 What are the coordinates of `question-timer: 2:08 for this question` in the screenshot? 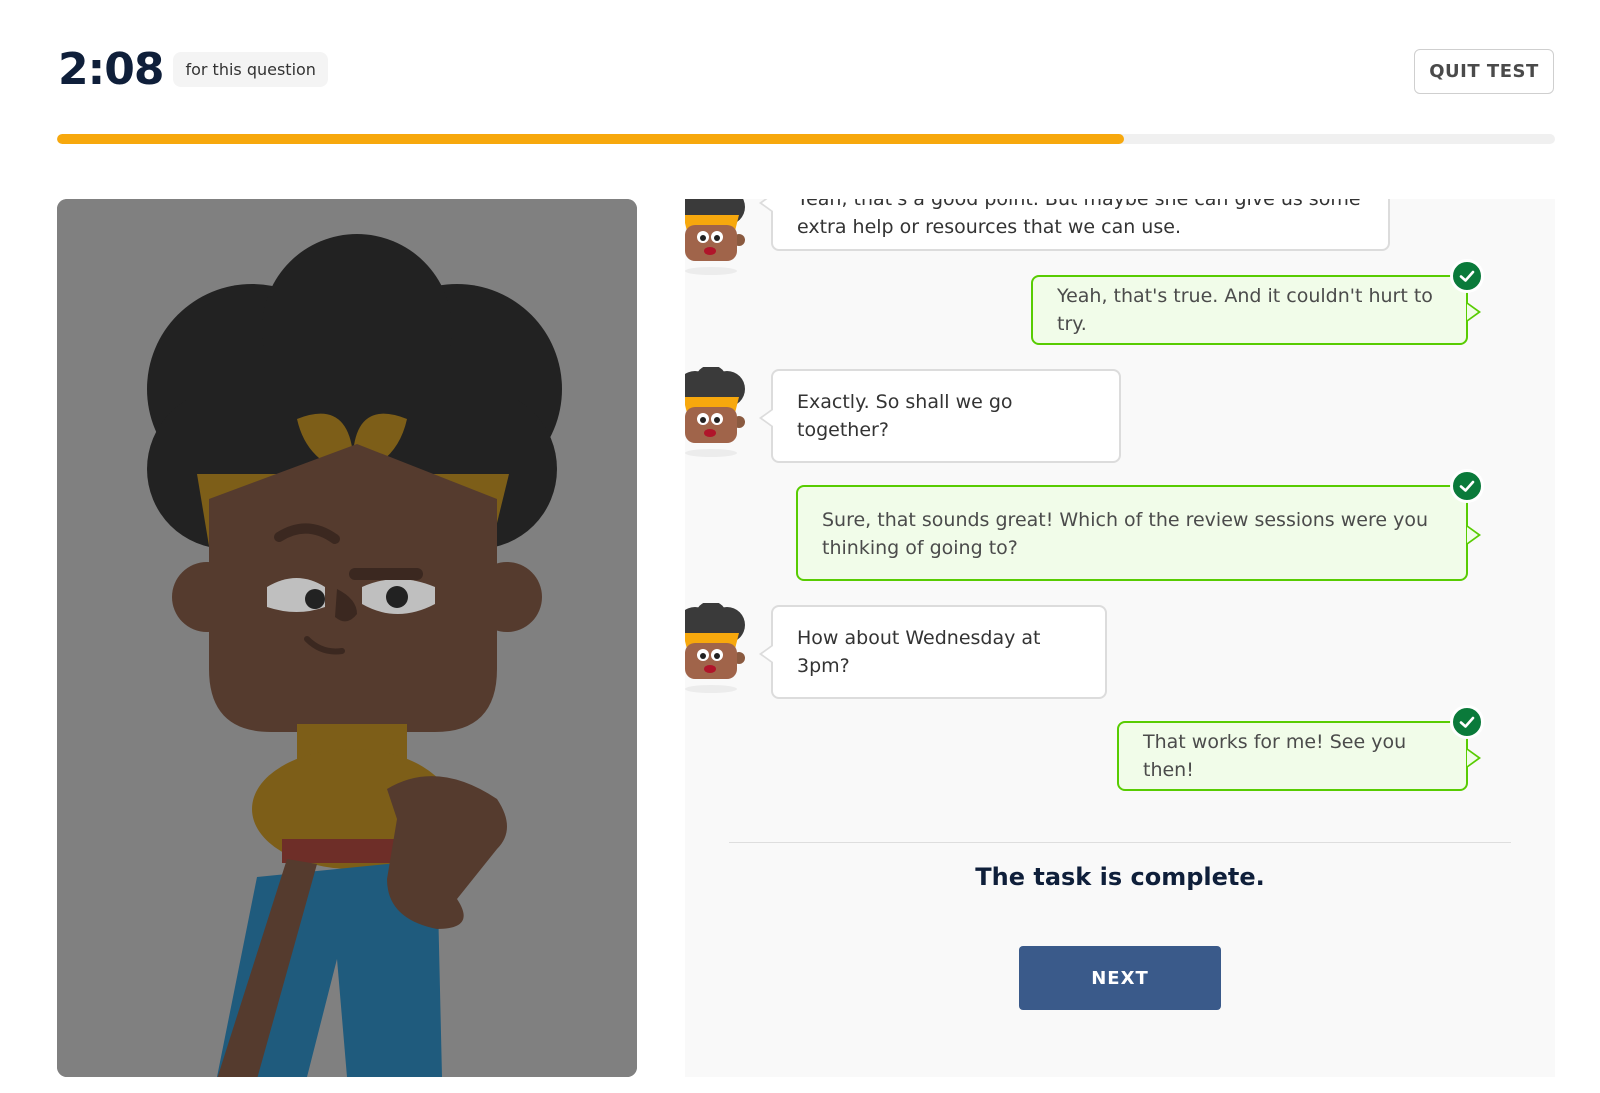 It's located at (193, 69).